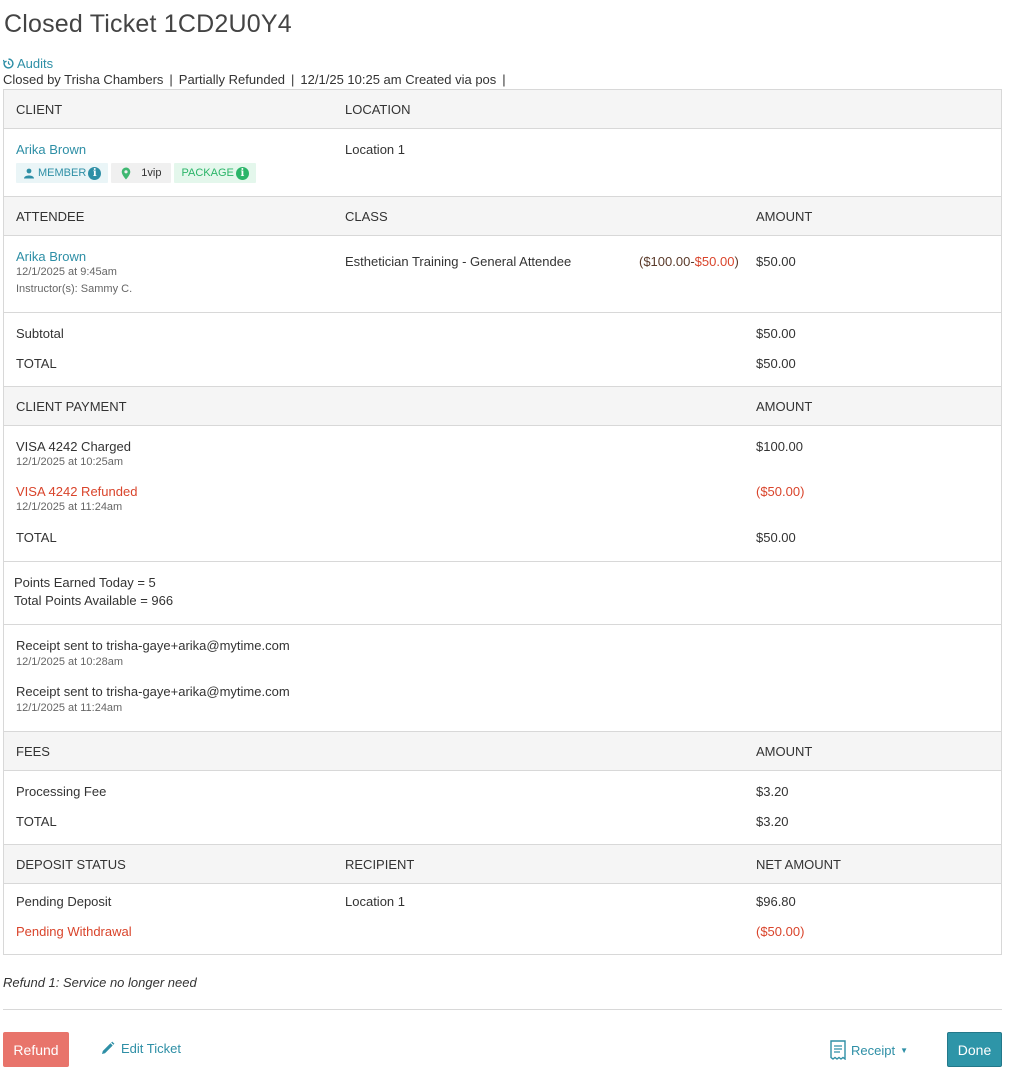  I want to click on receipt-dropdown: Receipt ▼, so click(868, 1050).